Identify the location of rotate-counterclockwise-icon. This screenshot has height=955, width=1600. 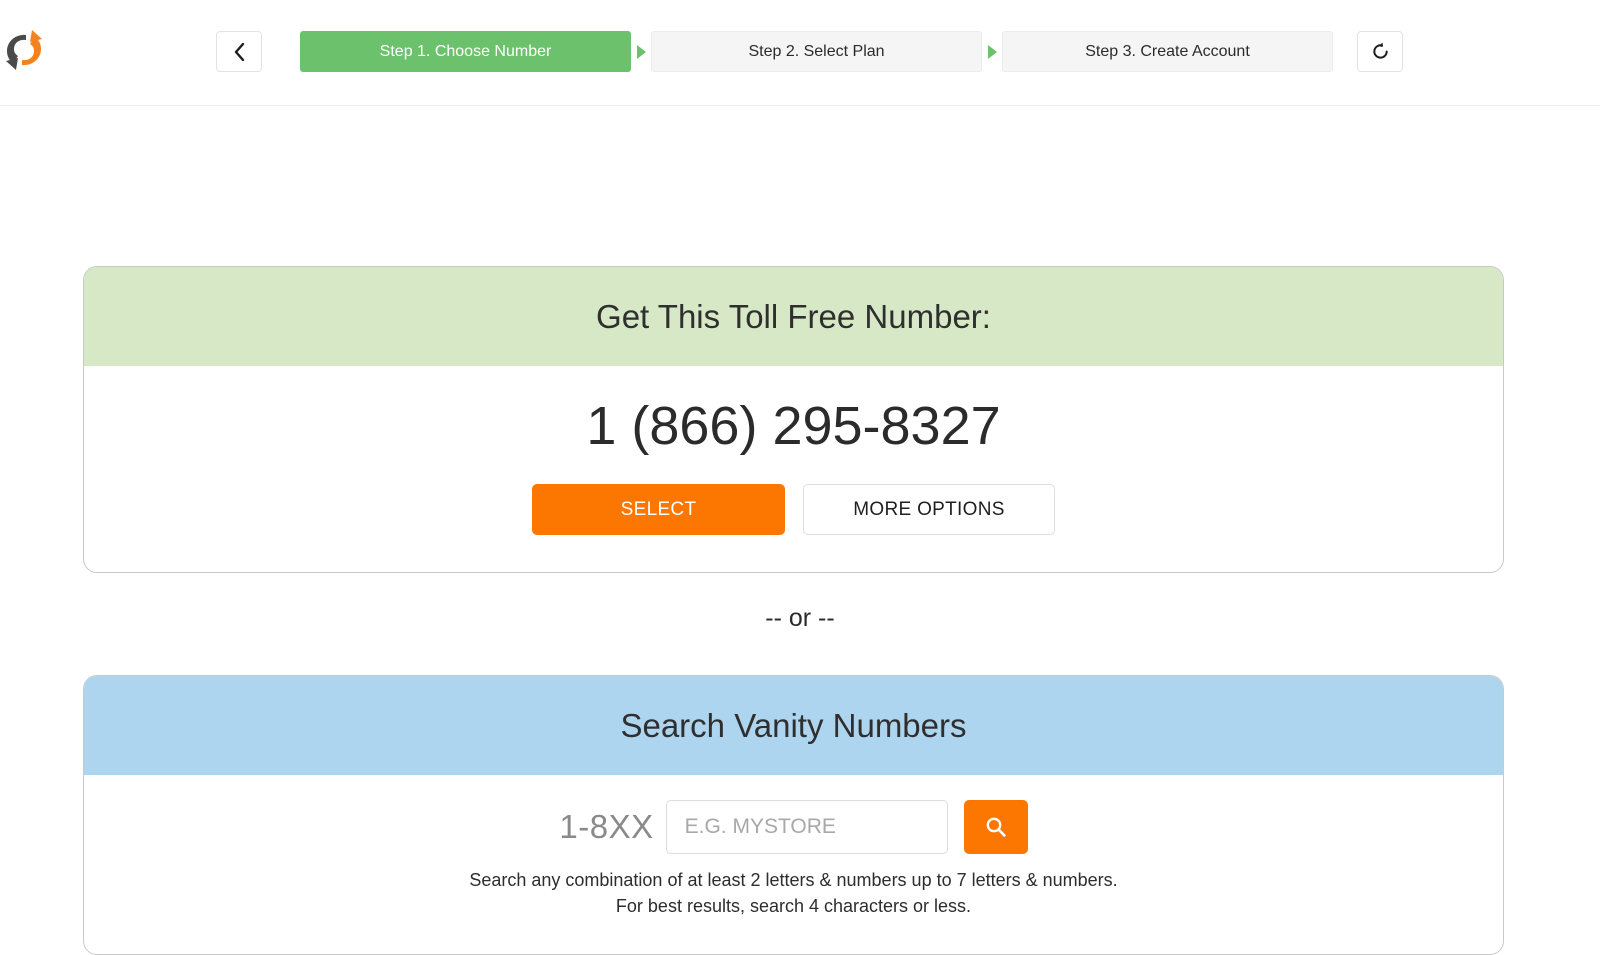
(1380, 50).